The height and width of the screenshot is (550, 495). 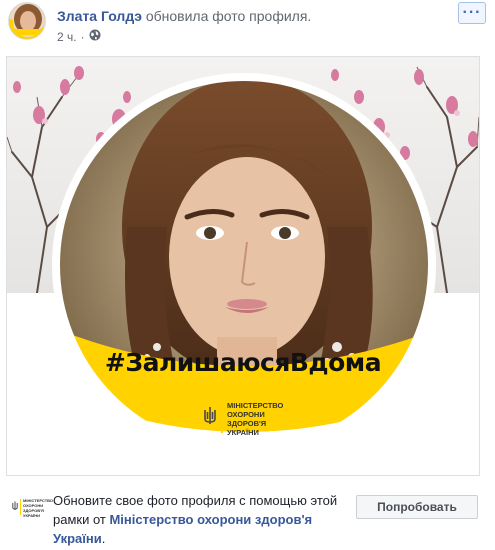 I want to click on author-avatar, so click(x=27, y=21).